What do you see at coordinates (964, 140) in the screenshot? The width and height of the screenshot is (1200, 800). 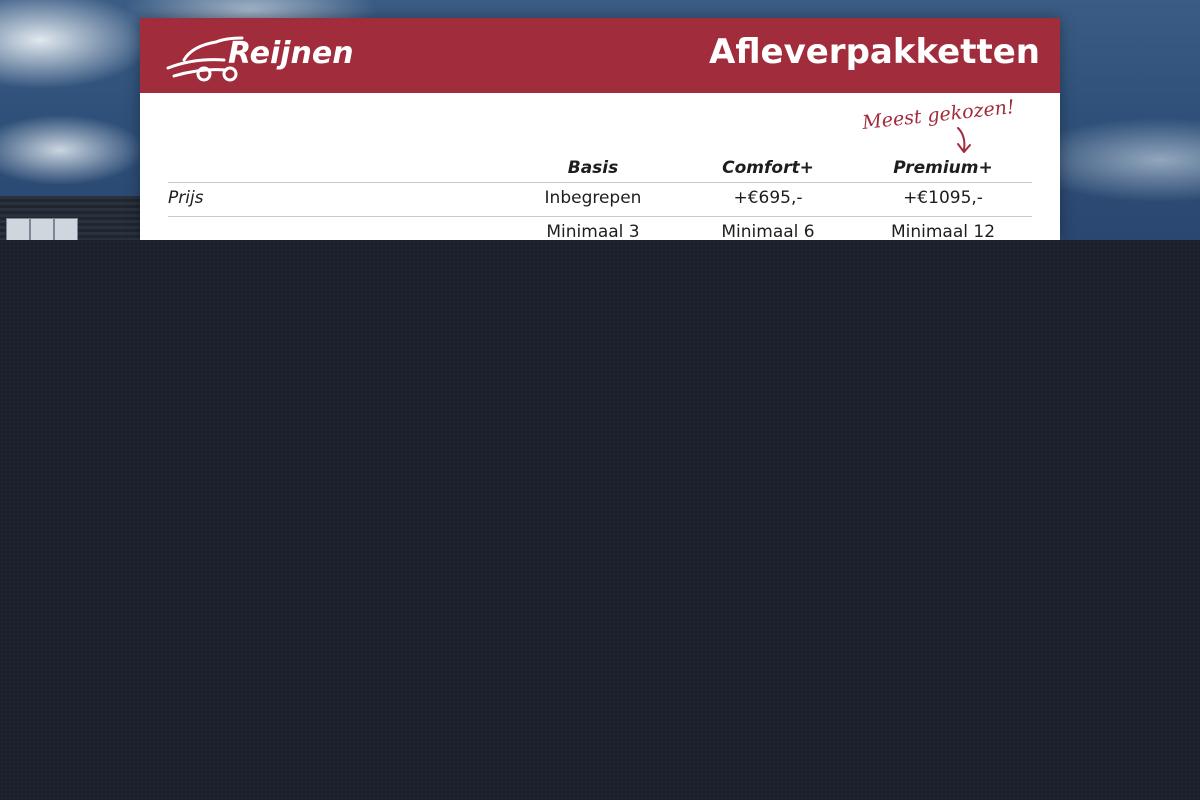 I see `down-arrow-icon` at bounding box center [964, 140].